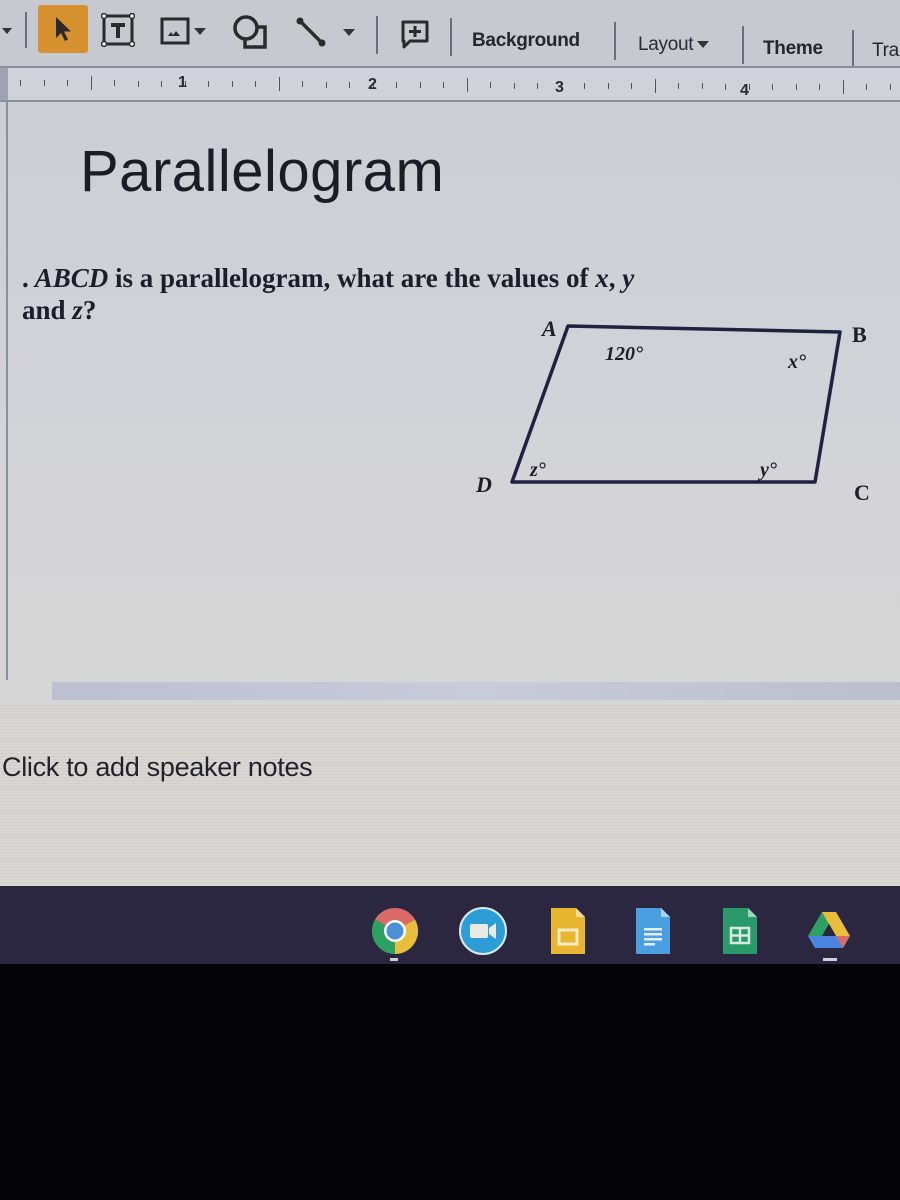  Describe the element at coordinates (859, 334) in the screenshot. I see `vertex-label-b: B` at that location.